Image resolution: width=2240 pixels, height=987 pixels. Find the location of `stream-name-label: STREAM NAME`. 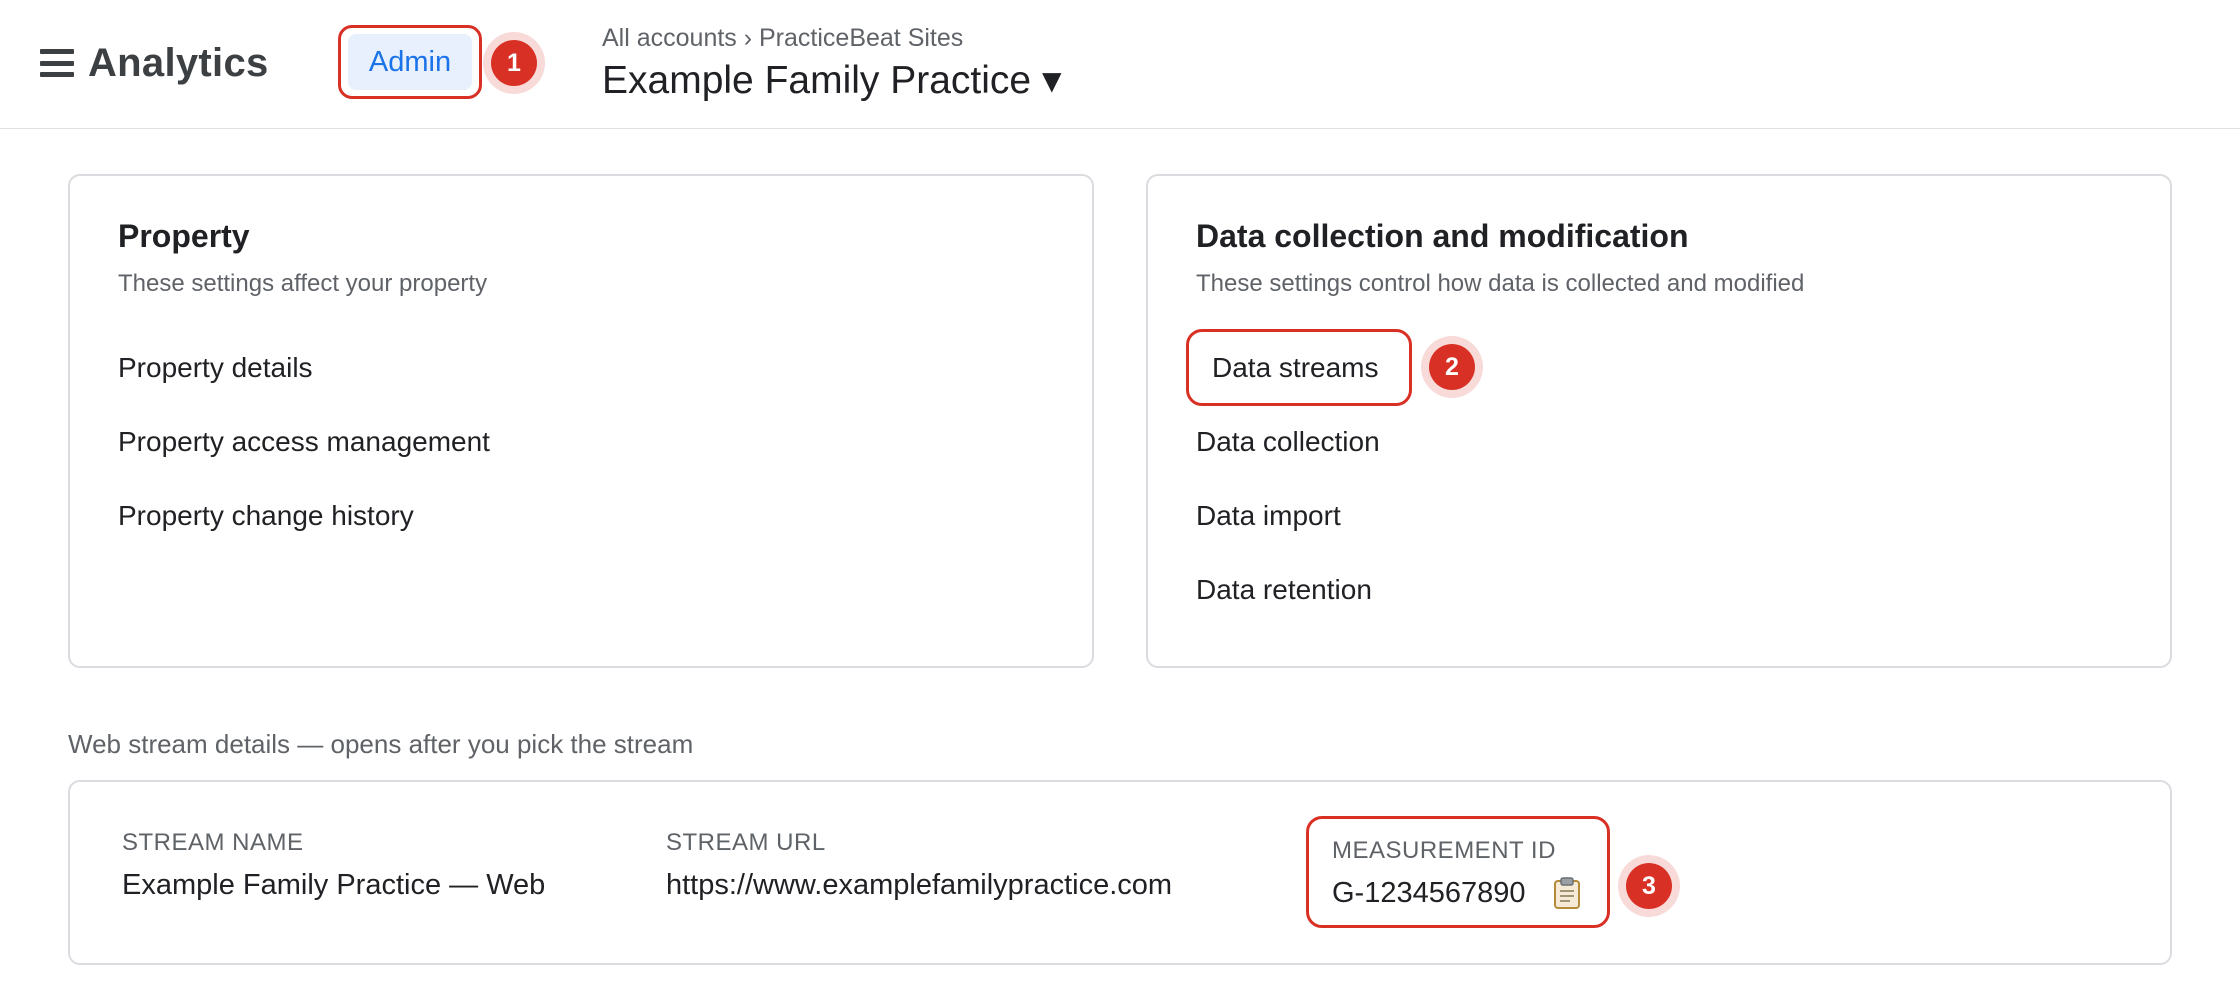

stream-name-label: STREAM NAME is located at coordinates (213, 842).